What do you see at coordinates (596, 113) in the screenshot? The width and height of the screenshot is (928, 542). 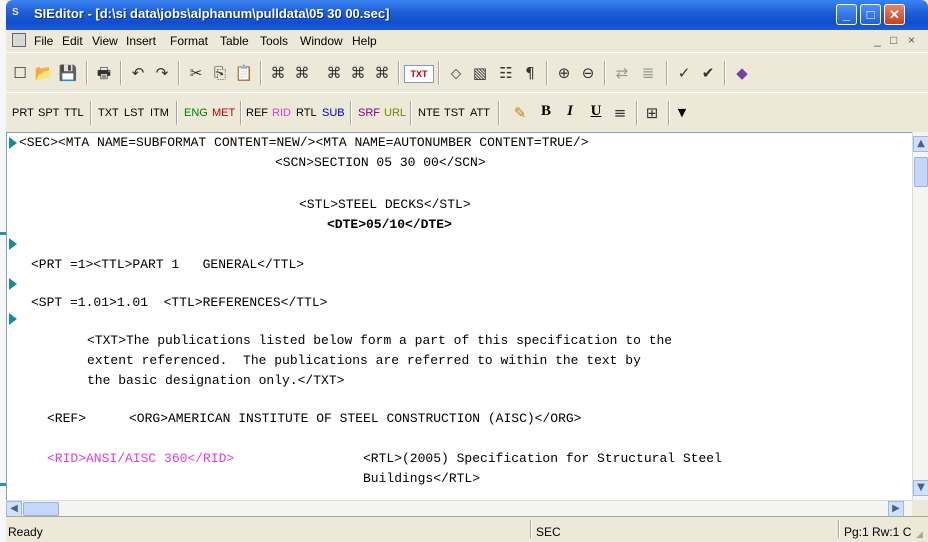 I see `underline-icon: U` at bounding box center [596, 113].